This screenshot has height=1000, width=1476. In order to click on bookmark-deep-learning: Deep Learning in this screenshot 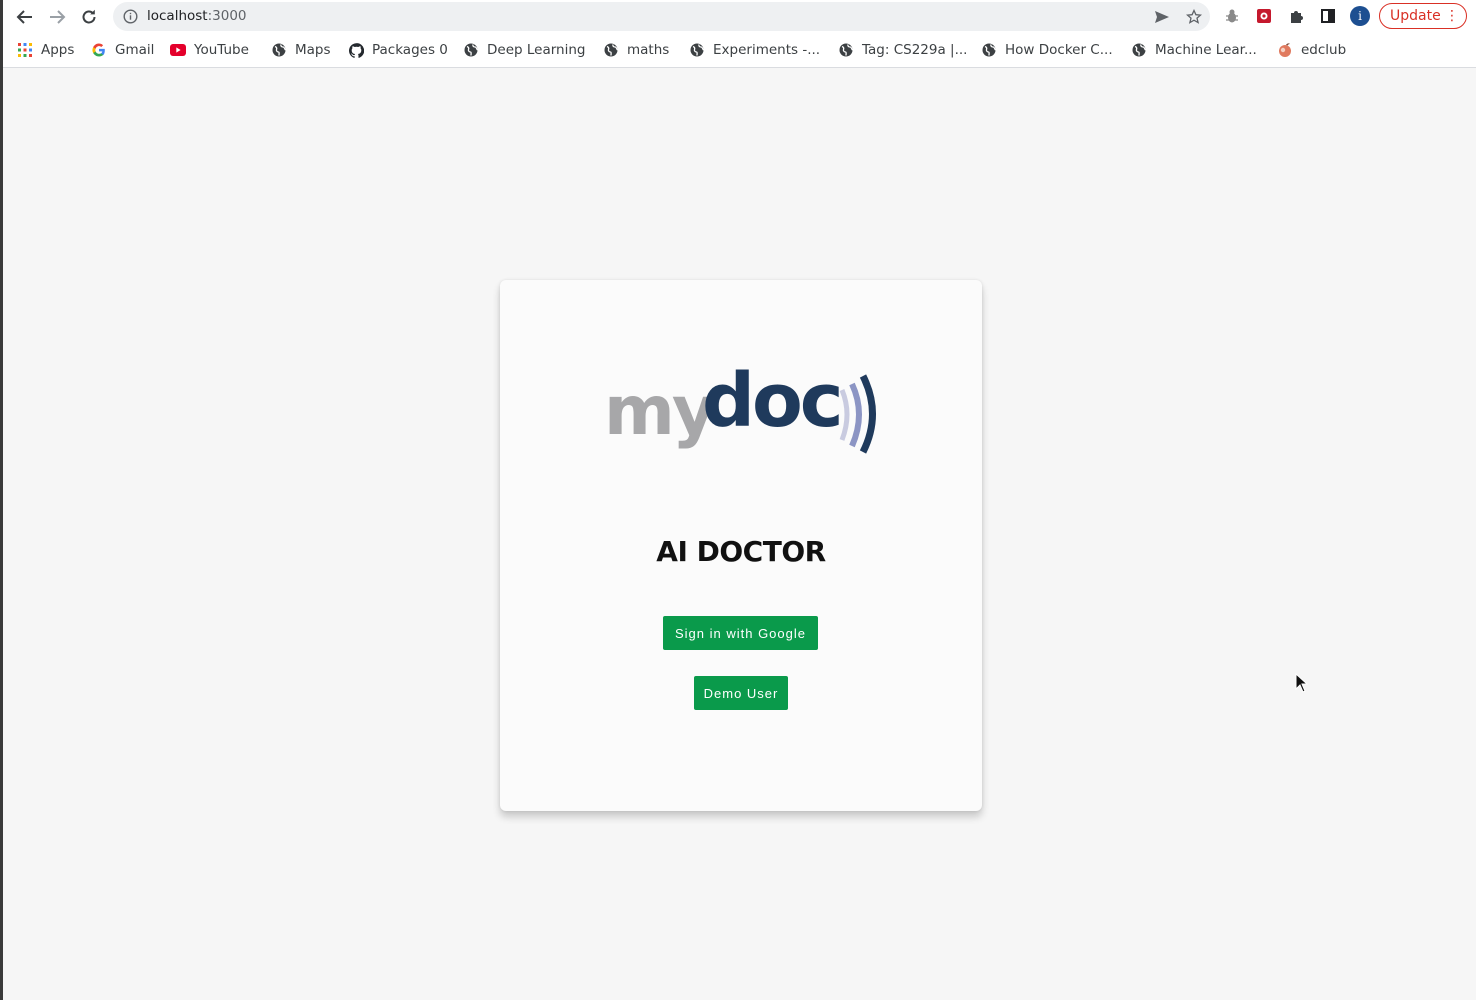, I will do `click(524, 50)`.